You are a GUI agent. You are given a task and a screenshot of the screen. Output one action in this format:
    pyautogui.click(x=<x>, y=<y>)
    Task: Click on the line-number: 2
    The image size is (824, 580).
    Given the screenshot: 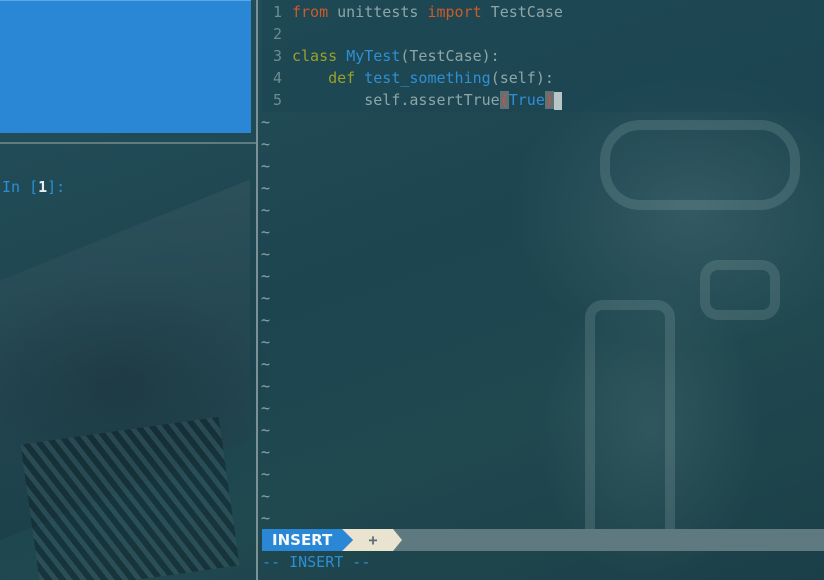 What is the action you would take?
    pyautogui.click(x=277, y=34)
    